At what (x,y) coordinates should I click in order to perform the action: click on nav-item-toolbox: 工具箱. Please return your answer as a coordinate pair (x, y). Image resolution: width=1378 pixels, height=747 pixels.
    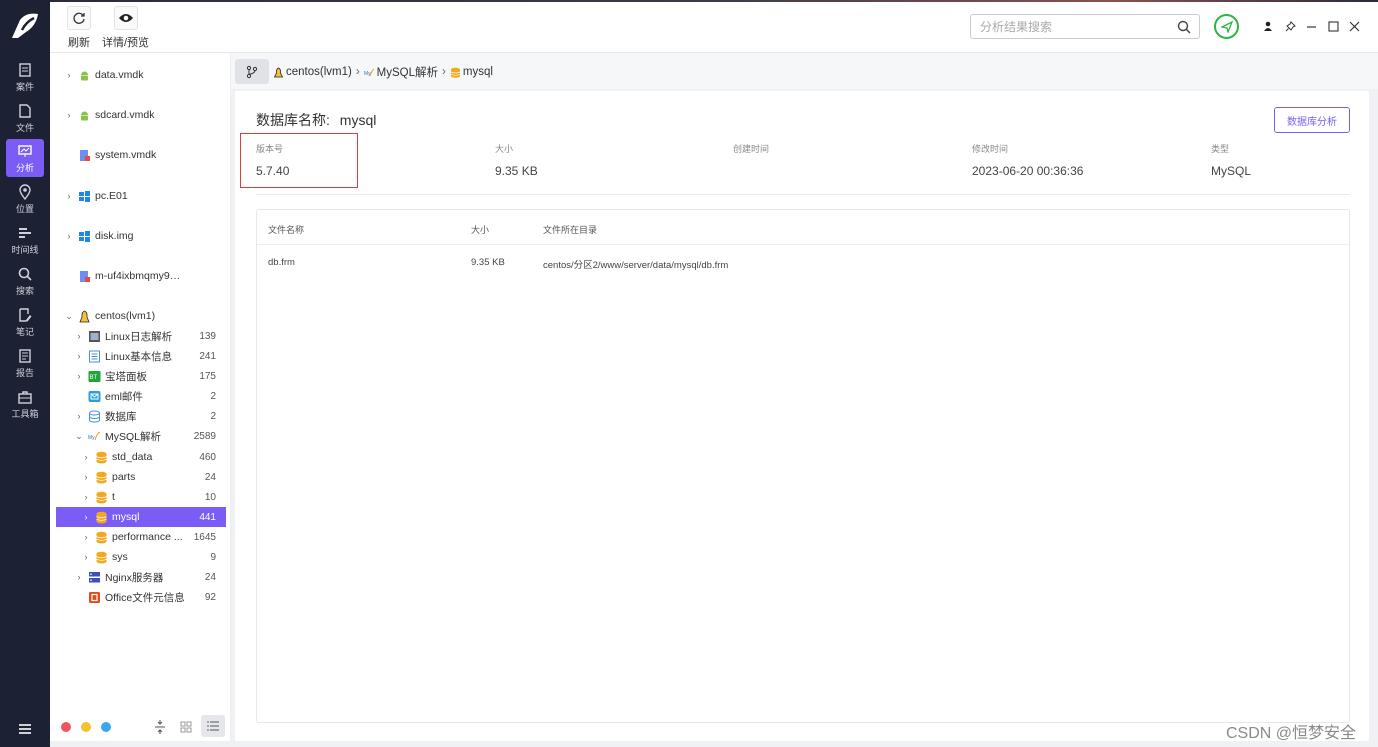
    Looking at the image, I should click on (25, 404).